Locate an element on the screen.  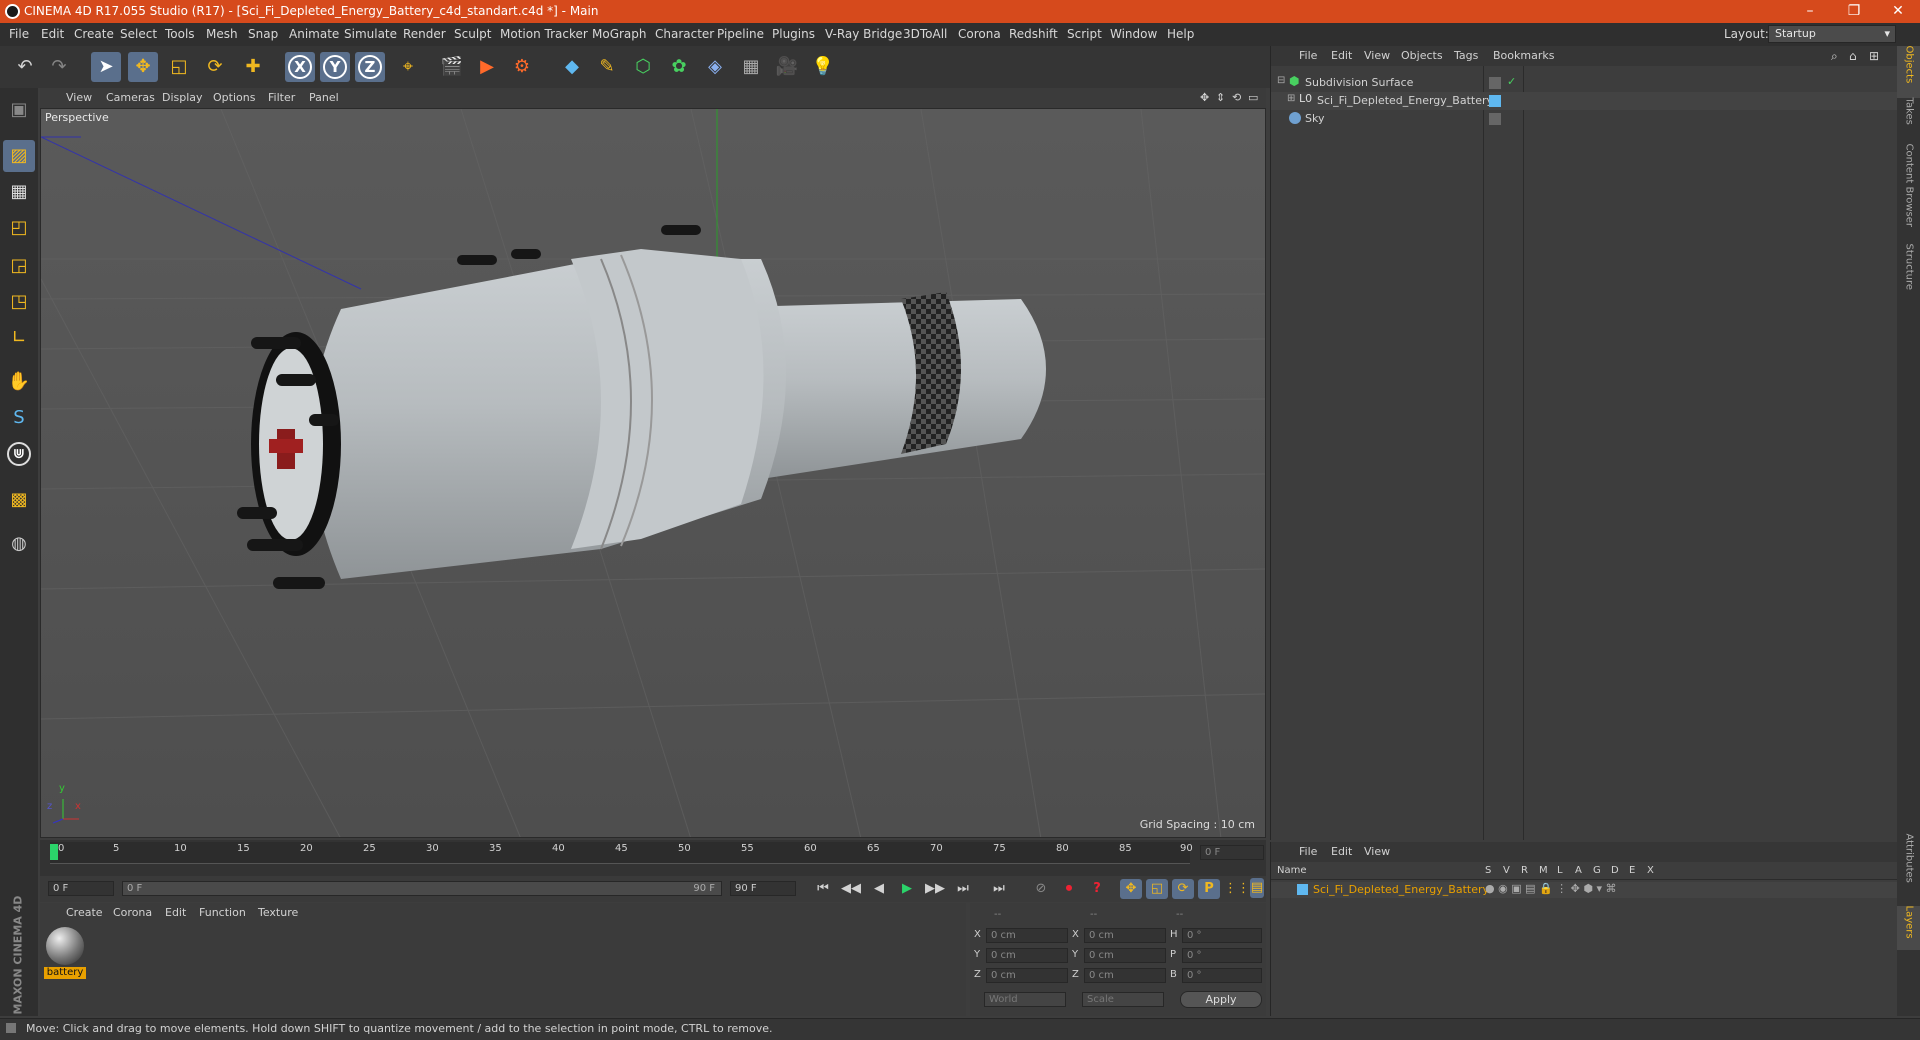
recent-tool-button: ✚ is located at coordinates (253, 67).